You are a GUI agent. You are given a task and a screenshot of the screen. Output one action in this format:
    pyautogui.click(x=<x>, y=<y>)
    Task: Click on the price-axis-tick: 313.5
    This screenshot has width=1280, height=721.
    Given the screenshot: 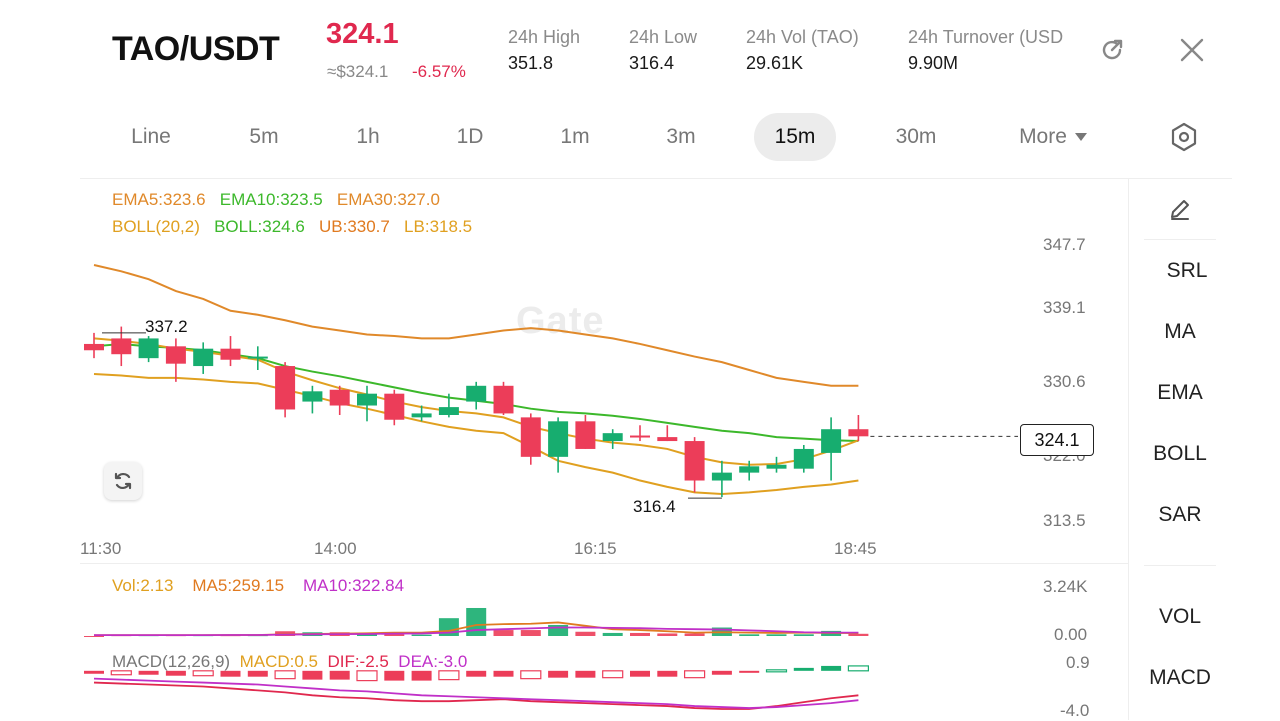 What is the action you would take?
    pyautogui.click(x=1064, y=520)
    